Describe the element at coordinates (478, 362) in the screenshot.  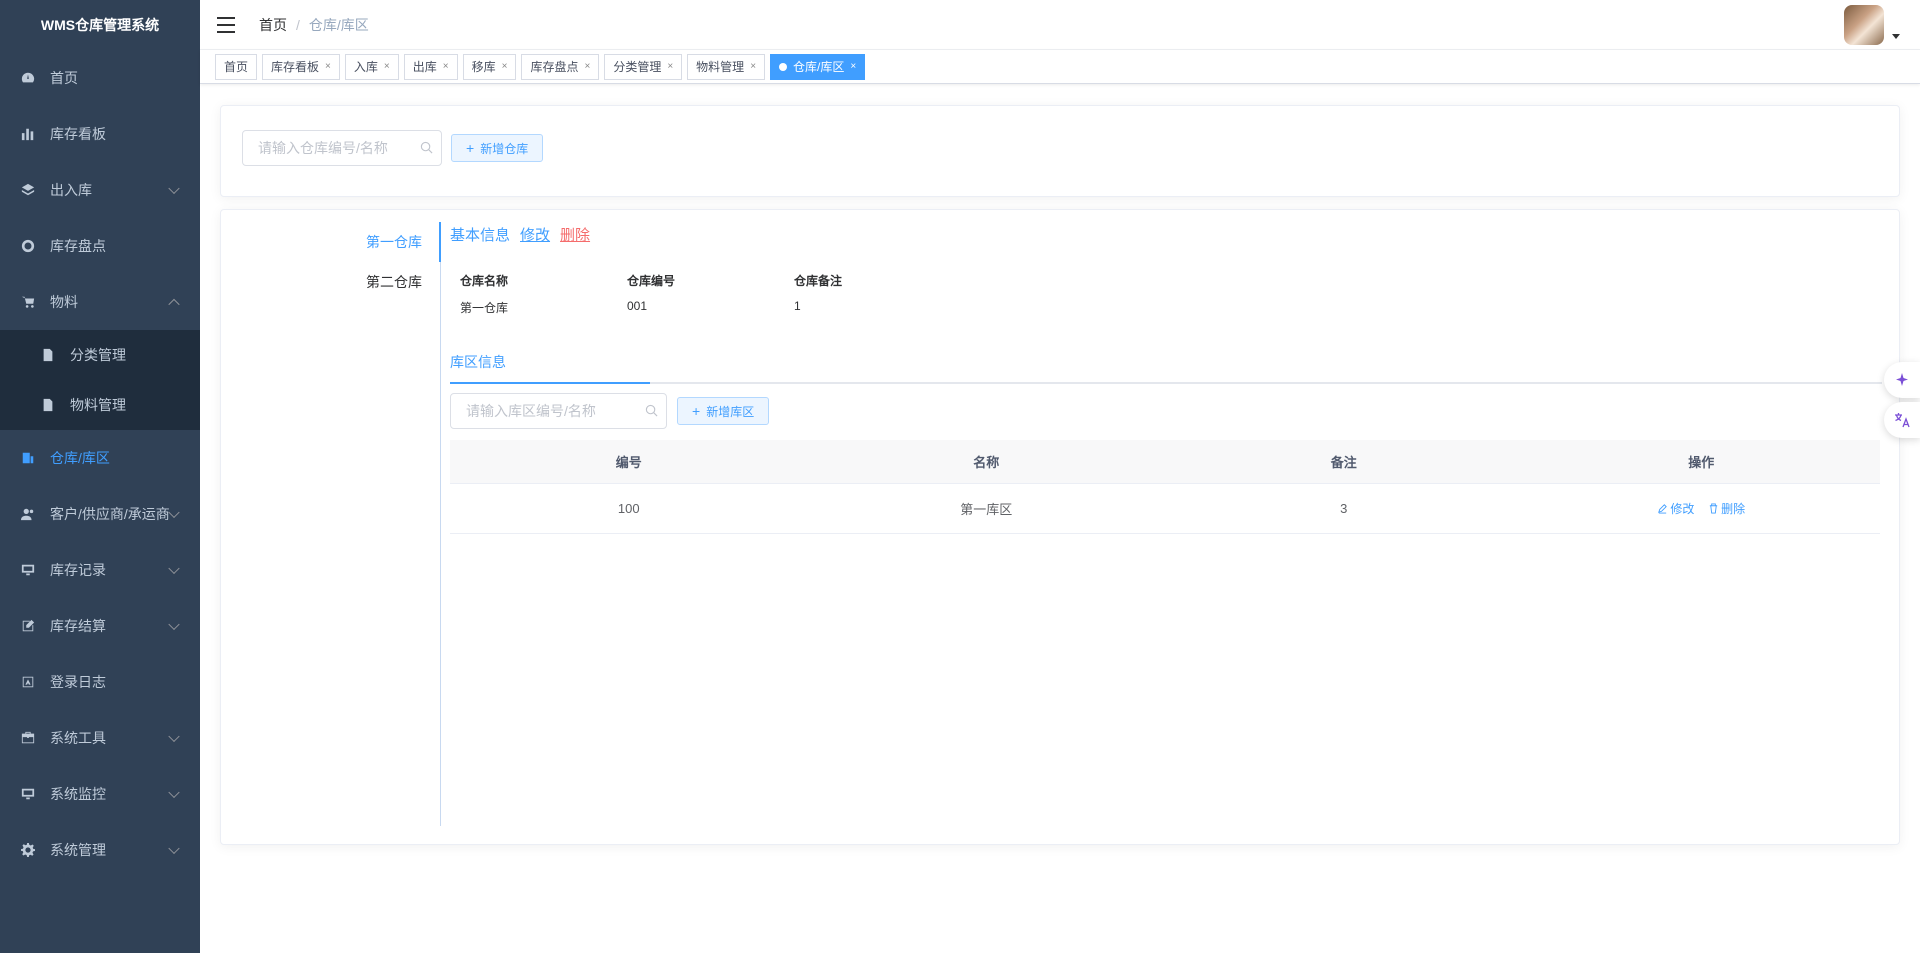
I see `tab-area-info: 库区信息` at that location.